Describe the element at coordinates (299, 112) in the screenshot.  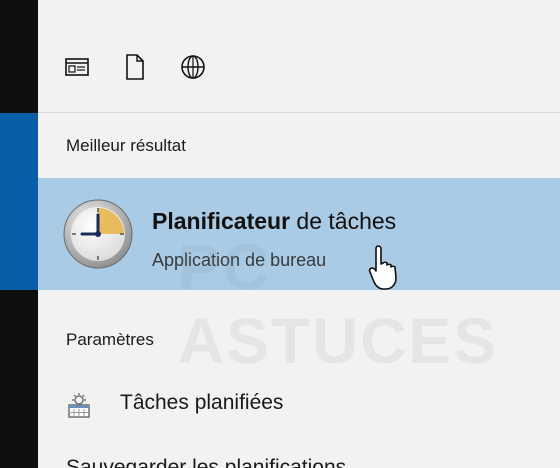
I see `toolbar-divider` at that location.